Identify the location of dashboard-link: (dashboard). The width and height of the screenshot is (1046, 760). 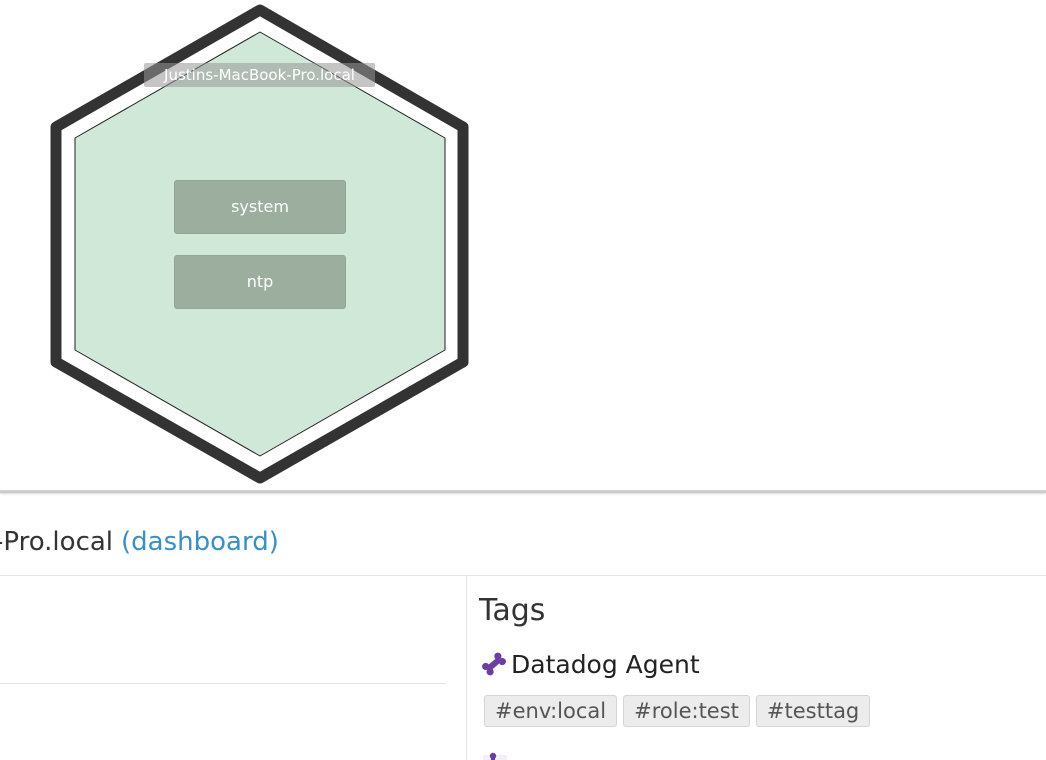
(200, 542).